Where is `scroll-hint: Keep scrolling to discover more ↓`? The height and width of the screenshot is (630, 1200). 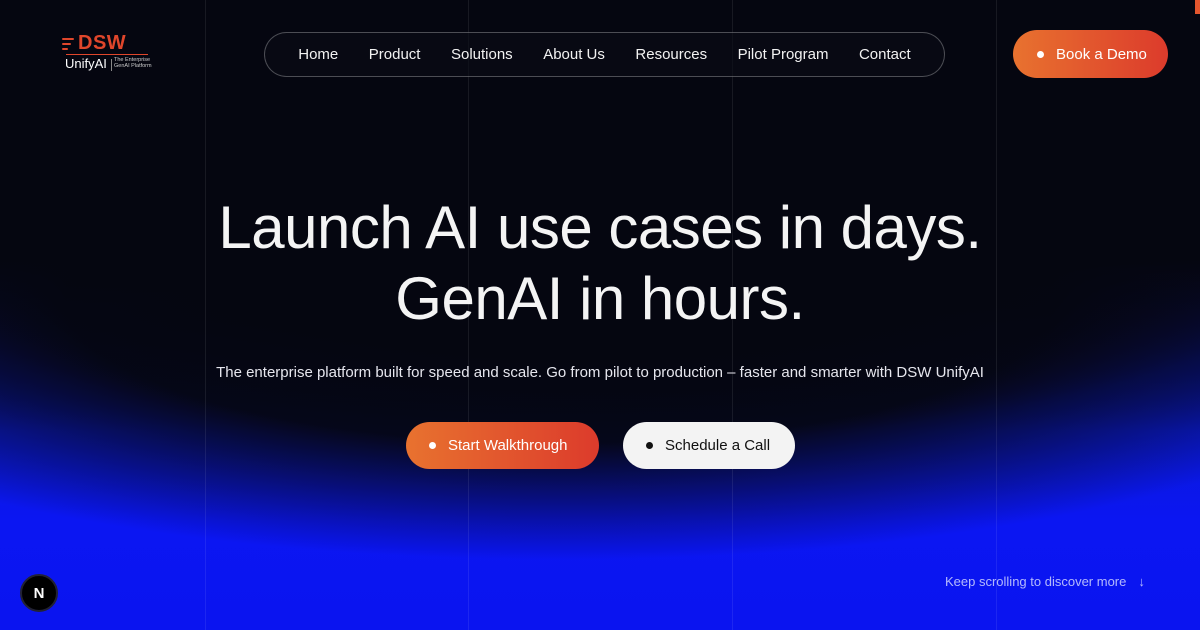
scroll-hint: Keep scrolling to discover more ↓ is located at coordinates (1045, 581).